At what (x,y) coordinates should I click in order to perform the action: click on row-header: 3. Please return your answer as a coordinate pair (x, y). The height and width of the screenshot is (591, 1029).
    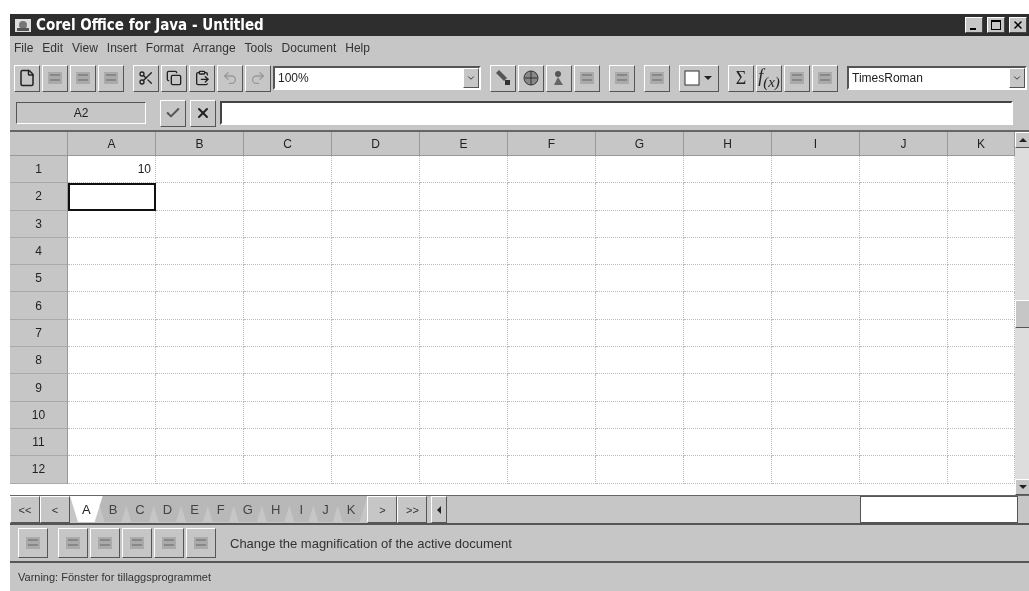
    Looking at the image, I should click on (39, 224).